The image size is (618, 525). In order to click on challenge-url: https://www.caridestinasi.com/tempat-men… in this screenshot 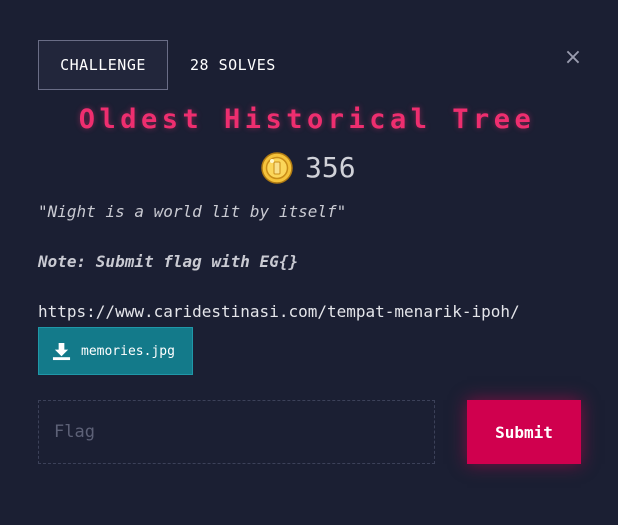, I will do `click(279, 311)`.